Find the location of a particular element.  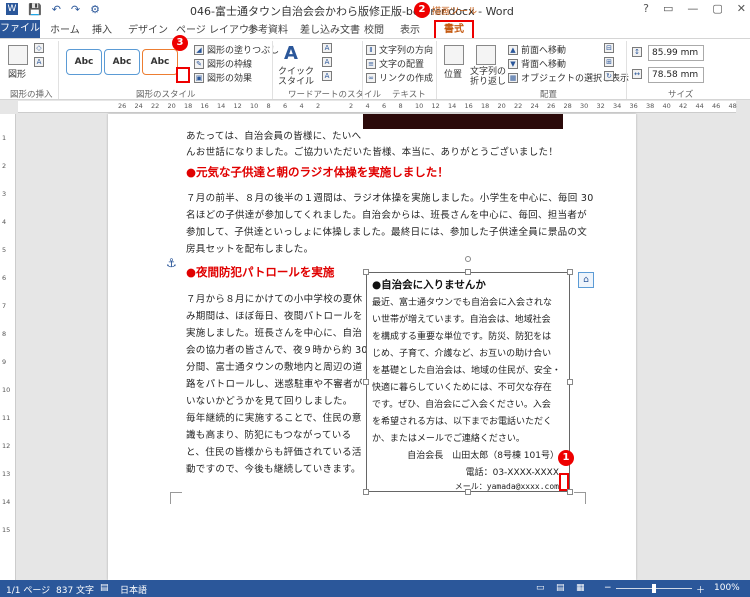

zoom-out-icon: − is located at coordinates (608, 588).